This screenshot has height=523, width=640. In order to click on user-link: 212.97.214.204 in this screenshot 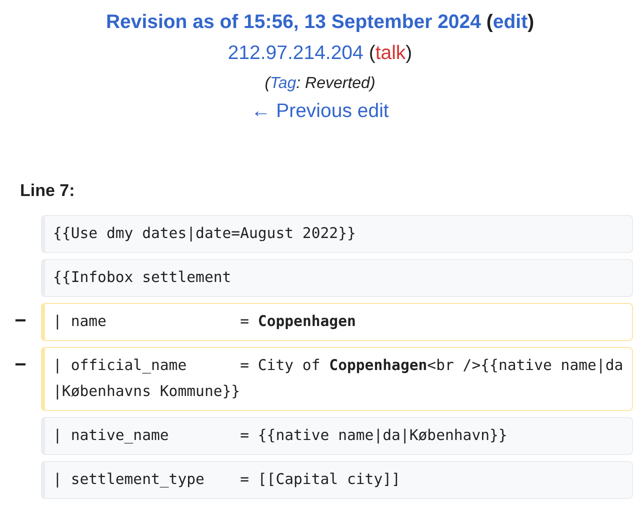, I will do `click(296, 53)`.